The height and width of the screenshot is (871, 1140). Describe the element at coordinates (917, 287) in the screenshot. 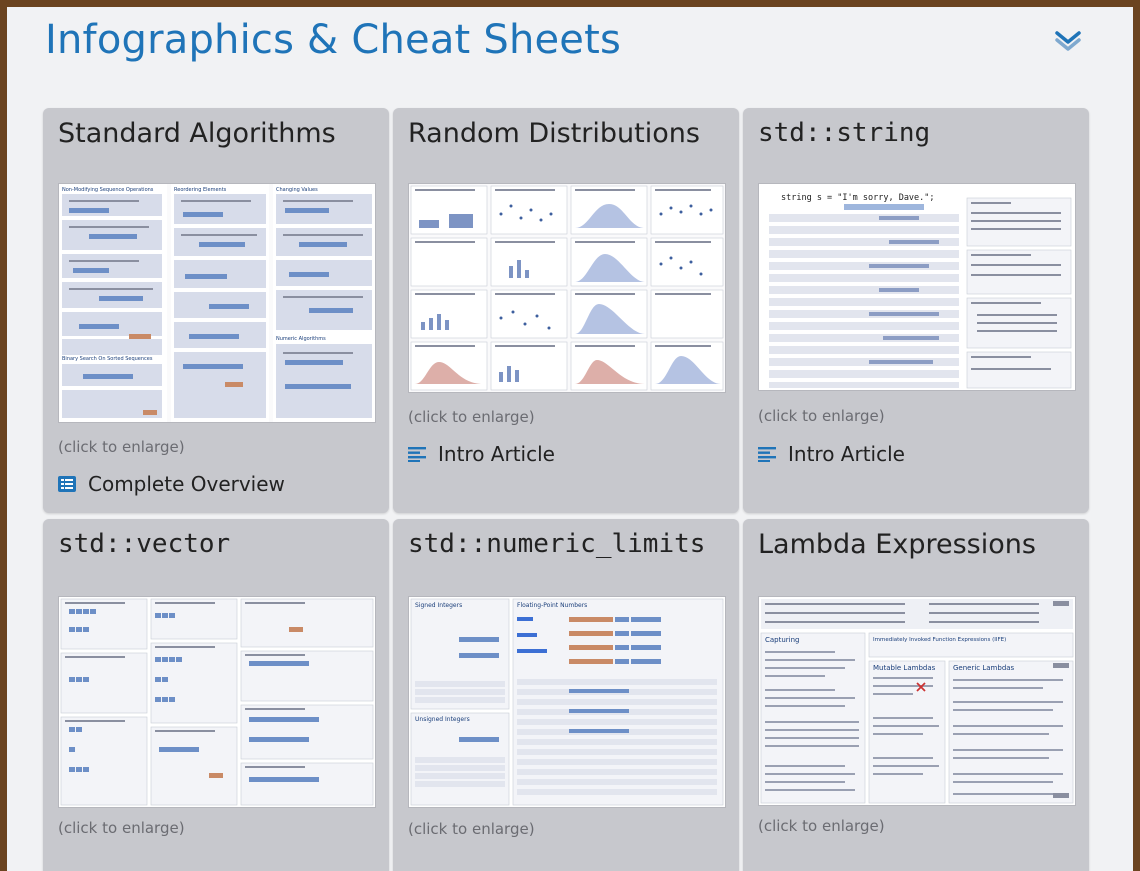

I see `cheatsheet-thumbnail: string s = "I'm sorry, Dave.";` at that location.